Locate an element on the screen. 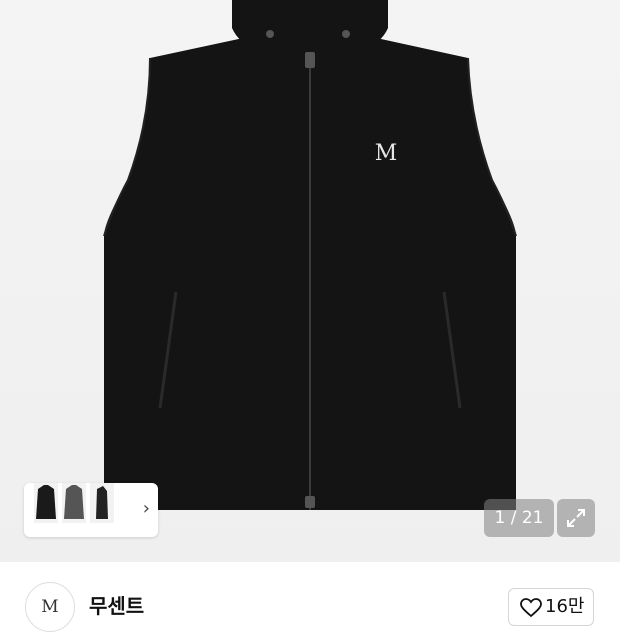 The image size is (620, 632). thumbnail-front-black is located at coordinates (46, 503).